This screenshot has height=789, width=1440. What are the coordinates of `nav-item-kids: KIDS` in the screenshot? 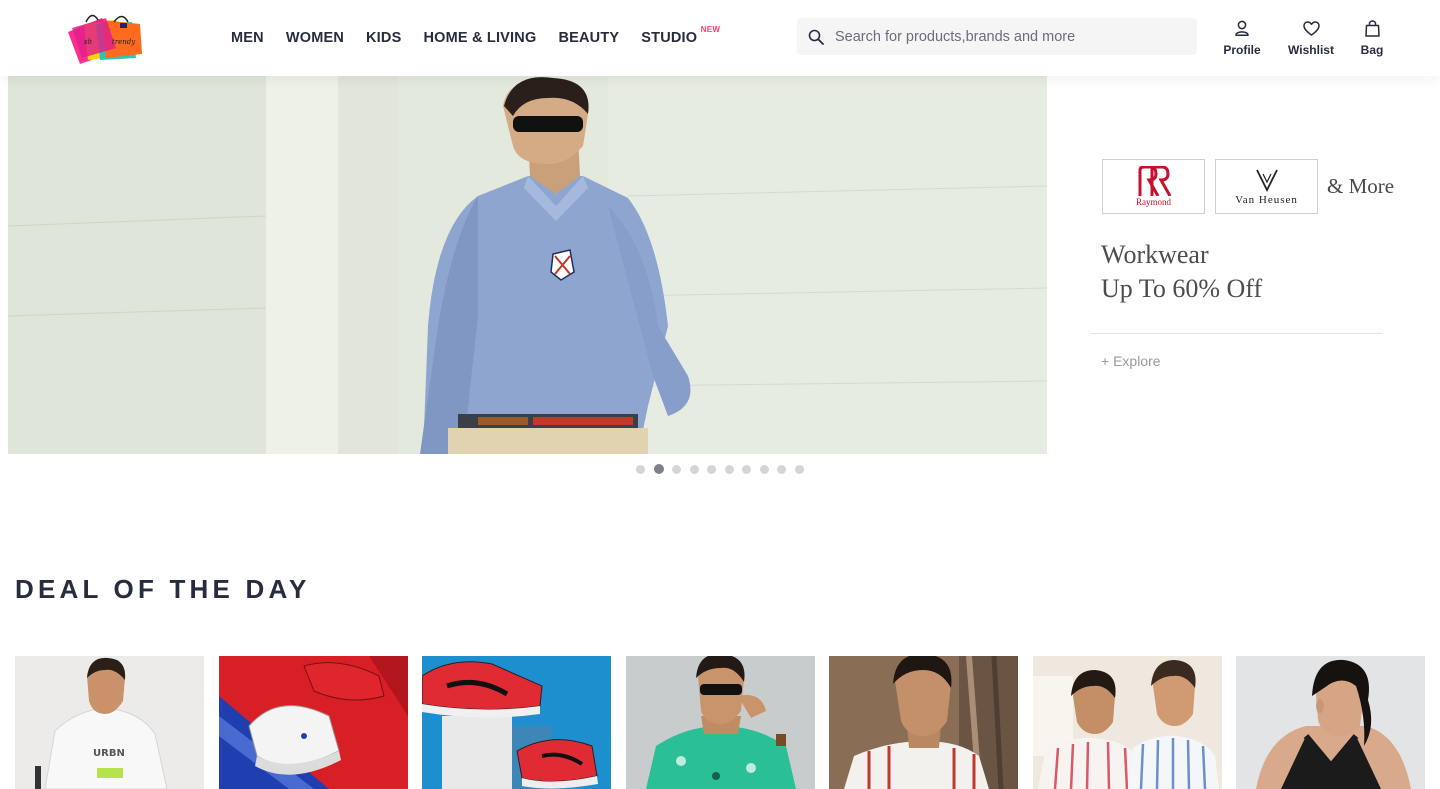 It's located at (383, 38).